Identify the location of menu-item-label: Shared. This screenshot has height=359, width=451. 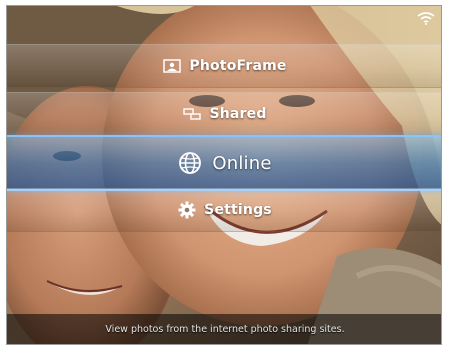
(238, 114).